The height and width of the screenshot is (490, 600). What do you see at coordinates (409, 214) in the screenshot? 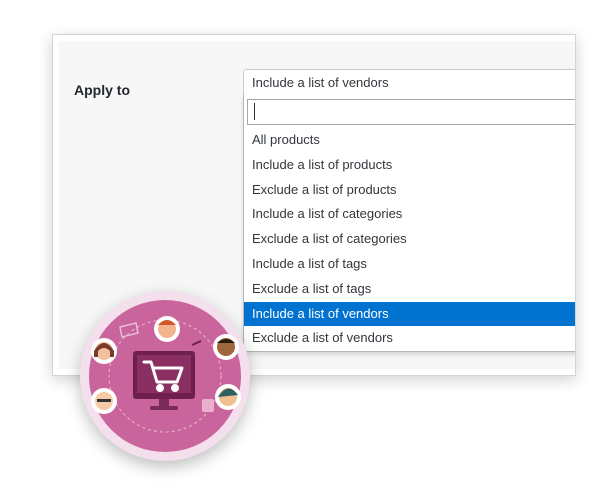
I see `option-include-categories: Include a list of categories` at bounding box center [409, 214].